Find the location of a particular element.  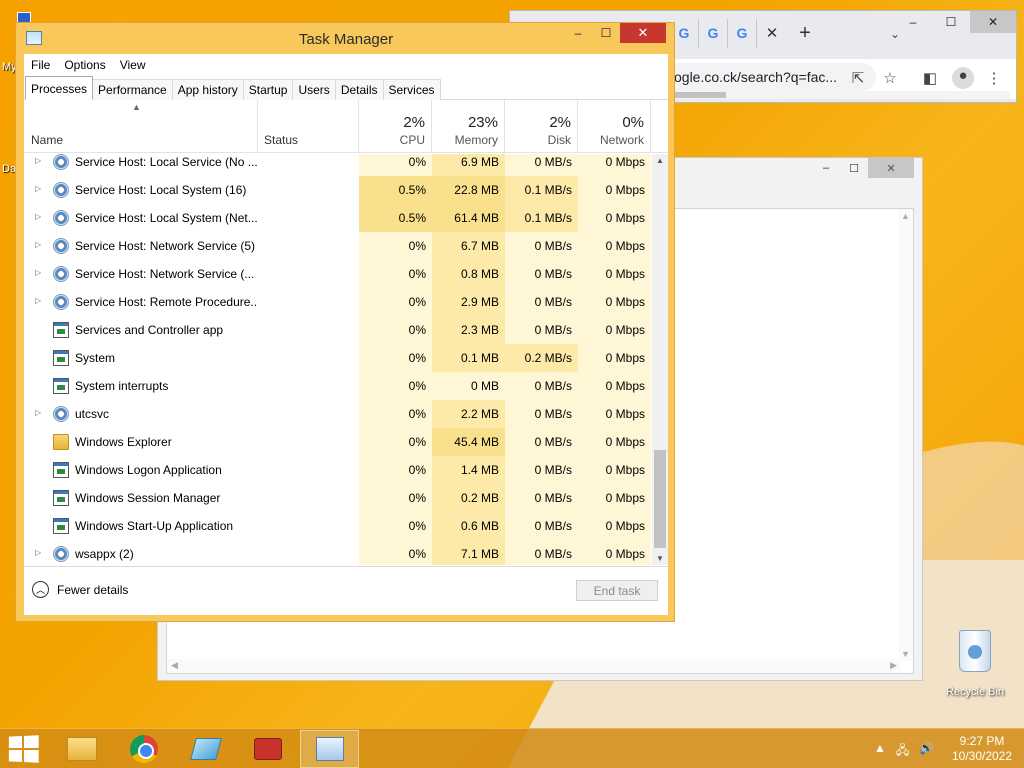

process-row: ▷ utcsvc 0% 2.2 MB 0 MB/s 0 Mbps is located at coordinates (337, 414).